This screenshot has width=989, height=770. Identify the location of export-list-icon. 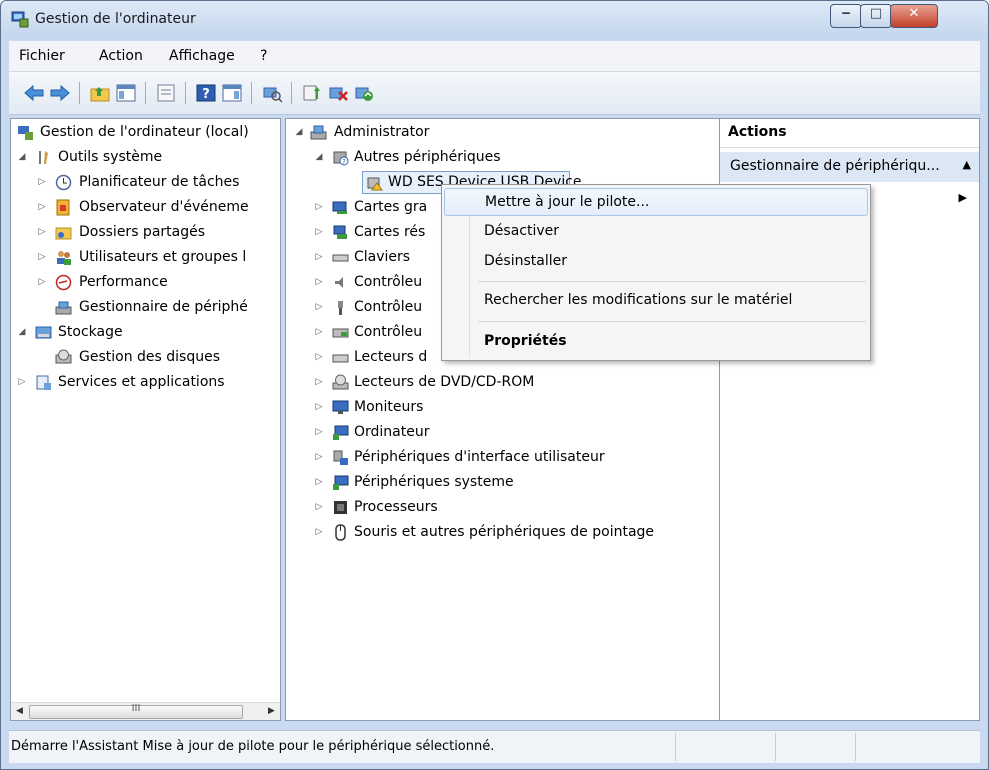
(166, 93).